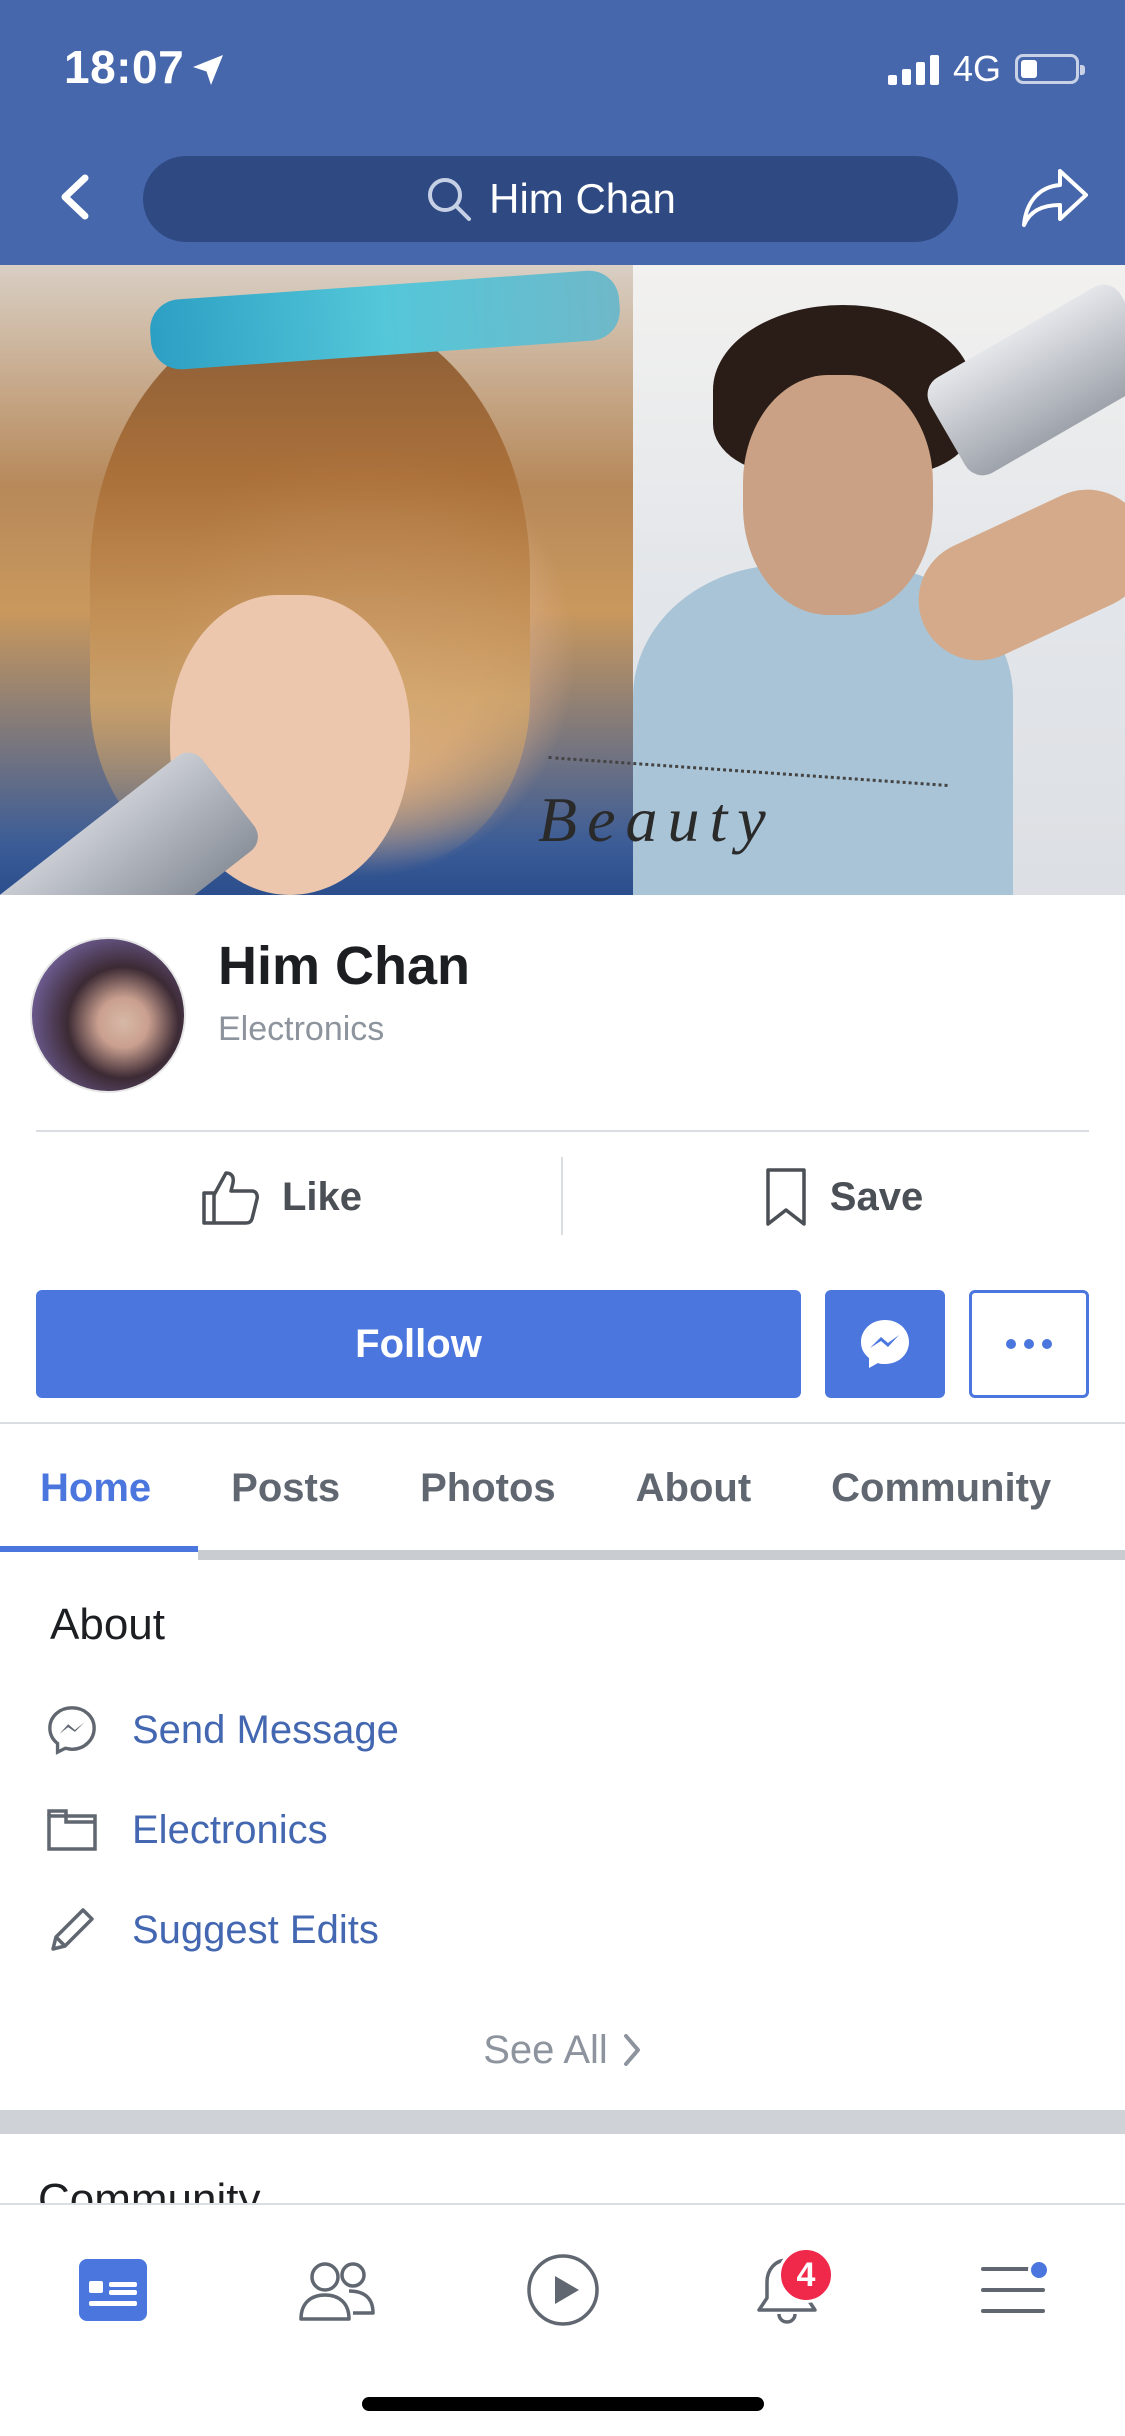 The image size is (1125, 2436). What do you see at coordinates (448, 1488) in the screenshot?
I see `tab-photos: Photos` at bounding box center [448, 1488].